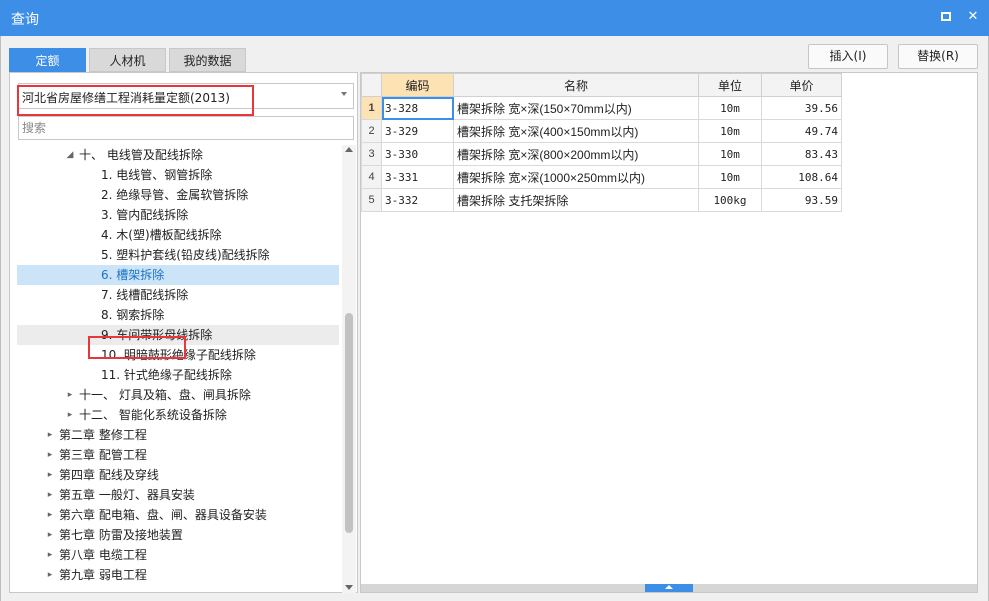 Image resolution: width=989 pixels, height=601 pixels. I want to click on tree-scrollbar, so click(349, 369).